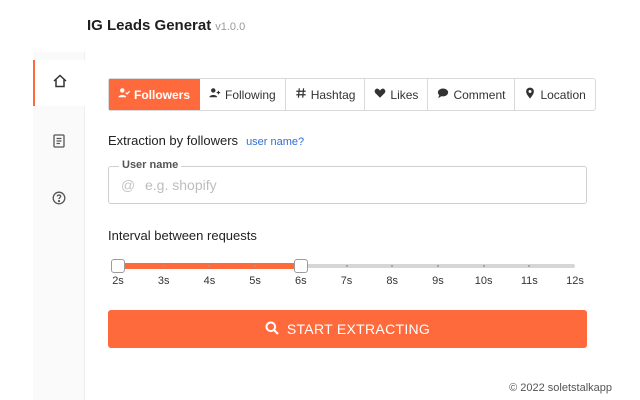 This screenshot has height=400, width=640. What do you see at coordinates (124, 94) in the screenshot?
I see `user-check-icon` at bounding box center [124, 94].